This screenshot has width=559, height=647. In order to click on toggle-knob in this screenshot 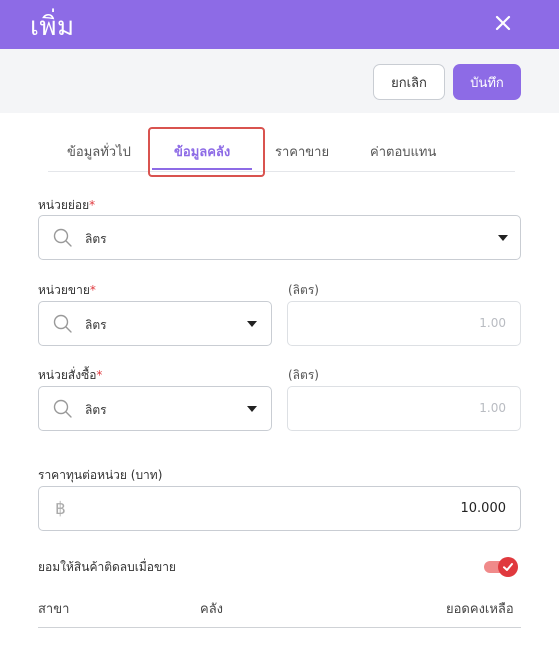, I will do `click(508, 567)`.